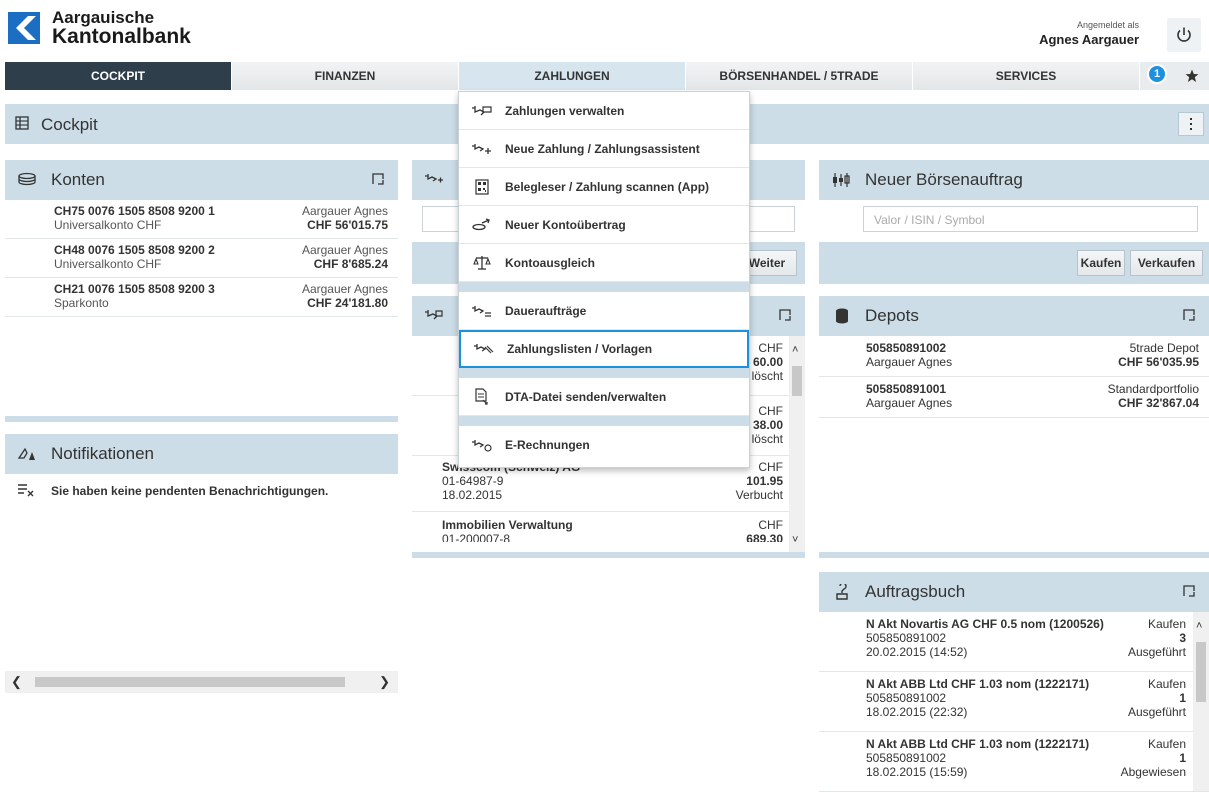  What do you see at coordinates (547, 445) in the screenshot?
I see `menu-item-label: E-Rechnungen` at bounding box center [547, 445].